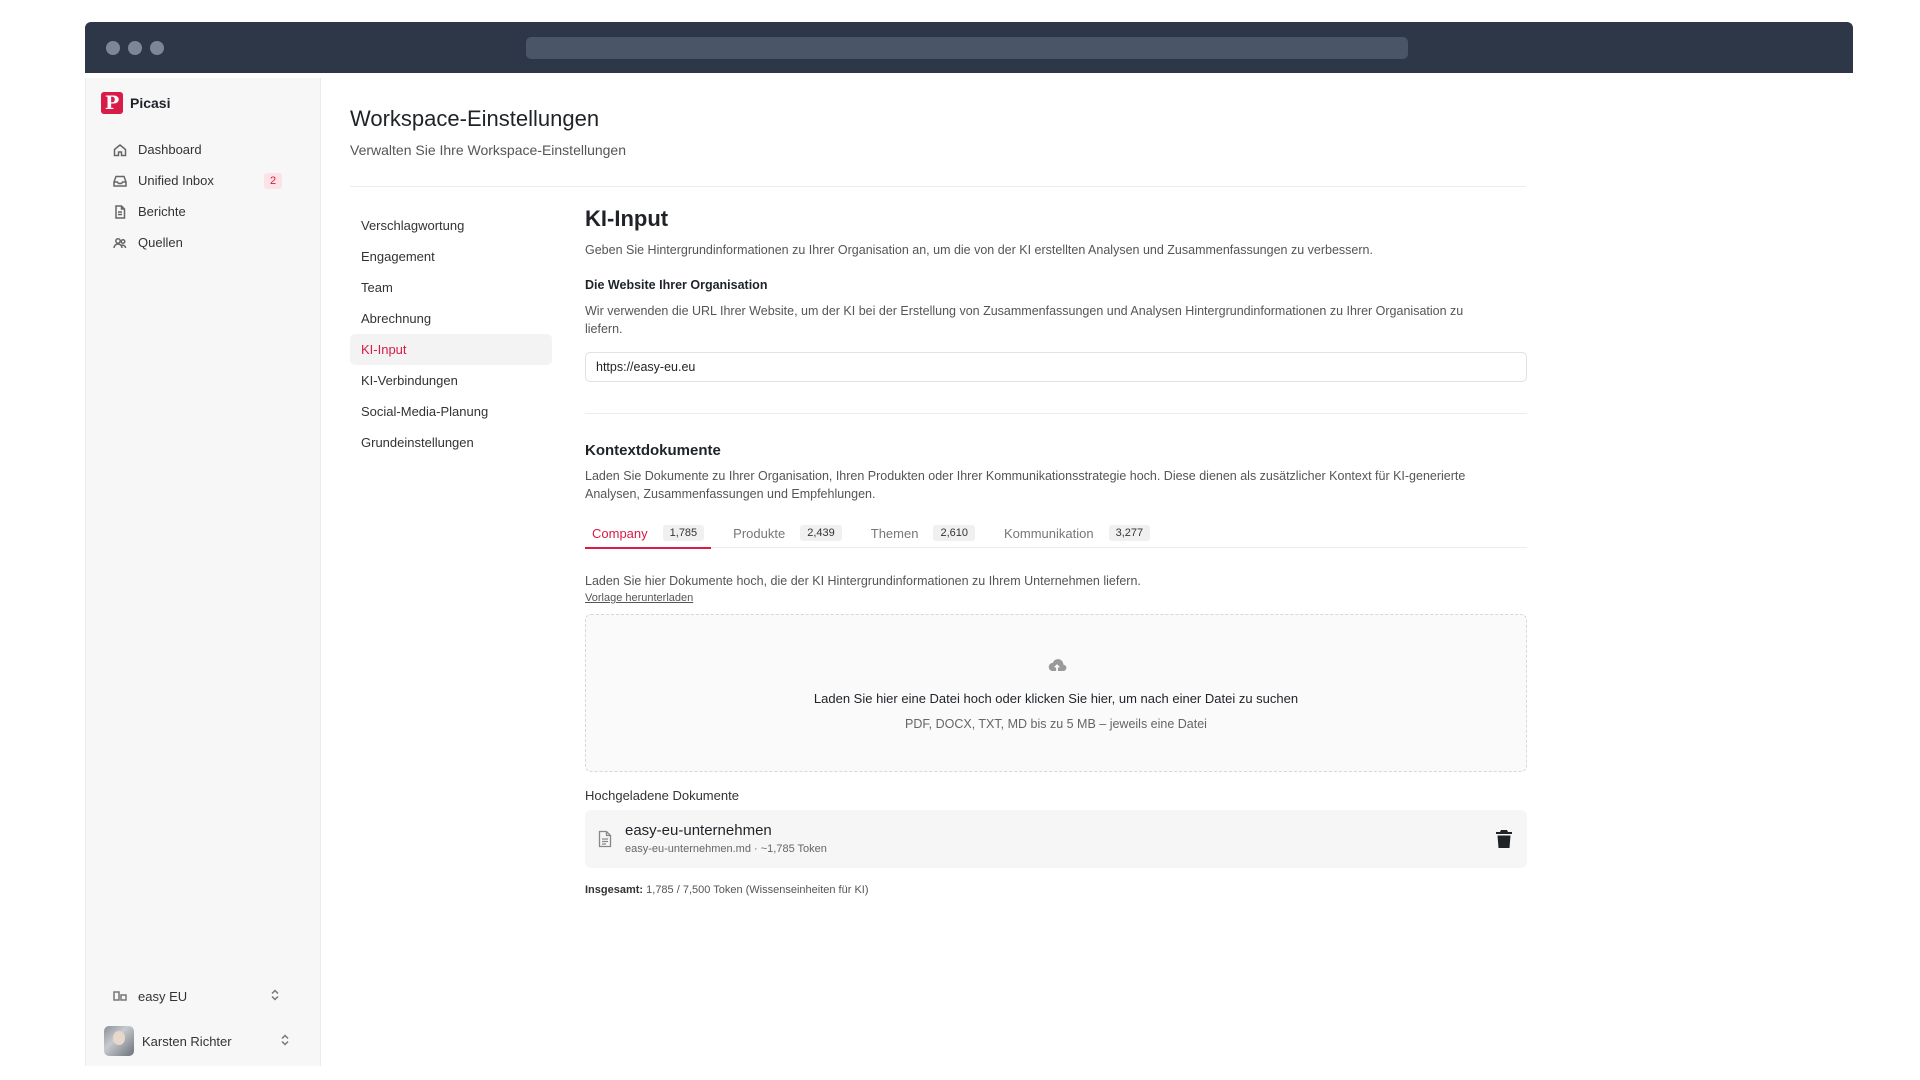 This screenshot has height=1080, width=1920. Describe the element at coordinates (273, 181) in the screenshot. I see `unread-badge: 2` at that location.